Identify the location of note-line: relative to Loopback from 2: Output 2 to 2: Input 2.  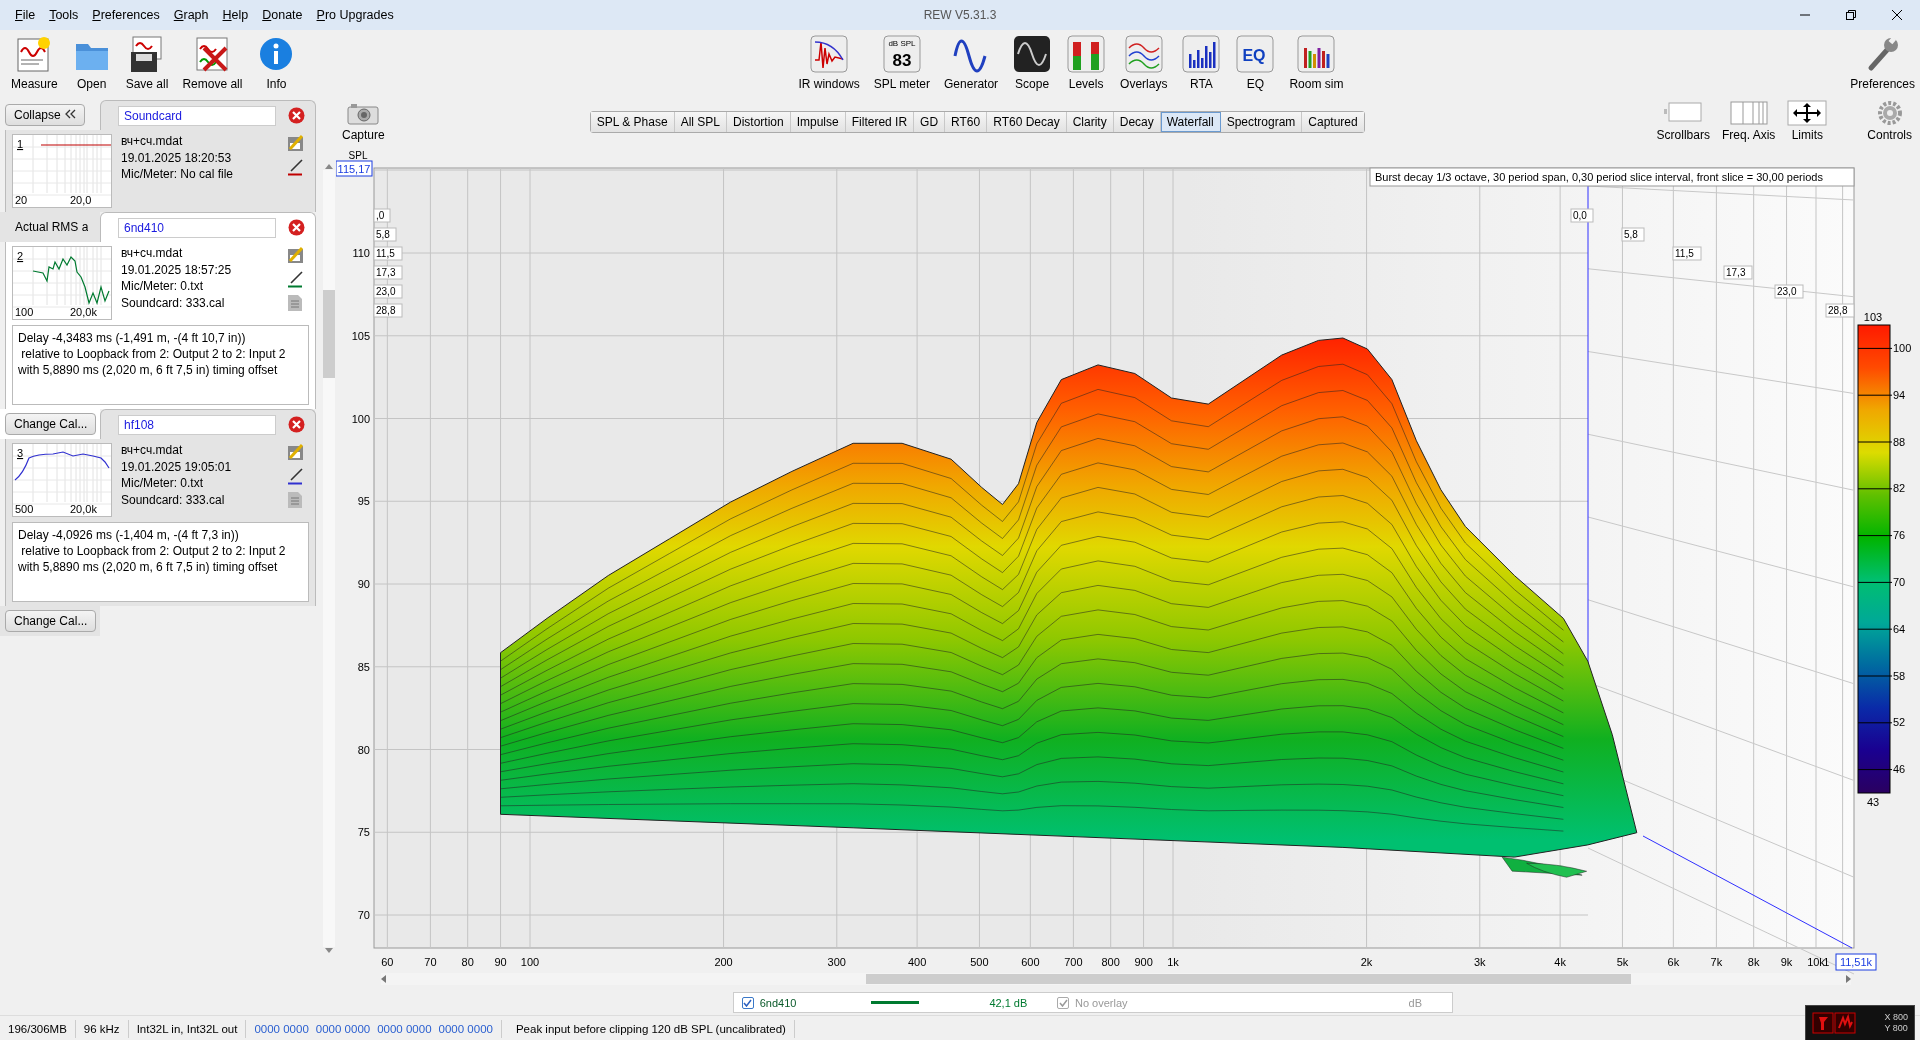
(153, 354).